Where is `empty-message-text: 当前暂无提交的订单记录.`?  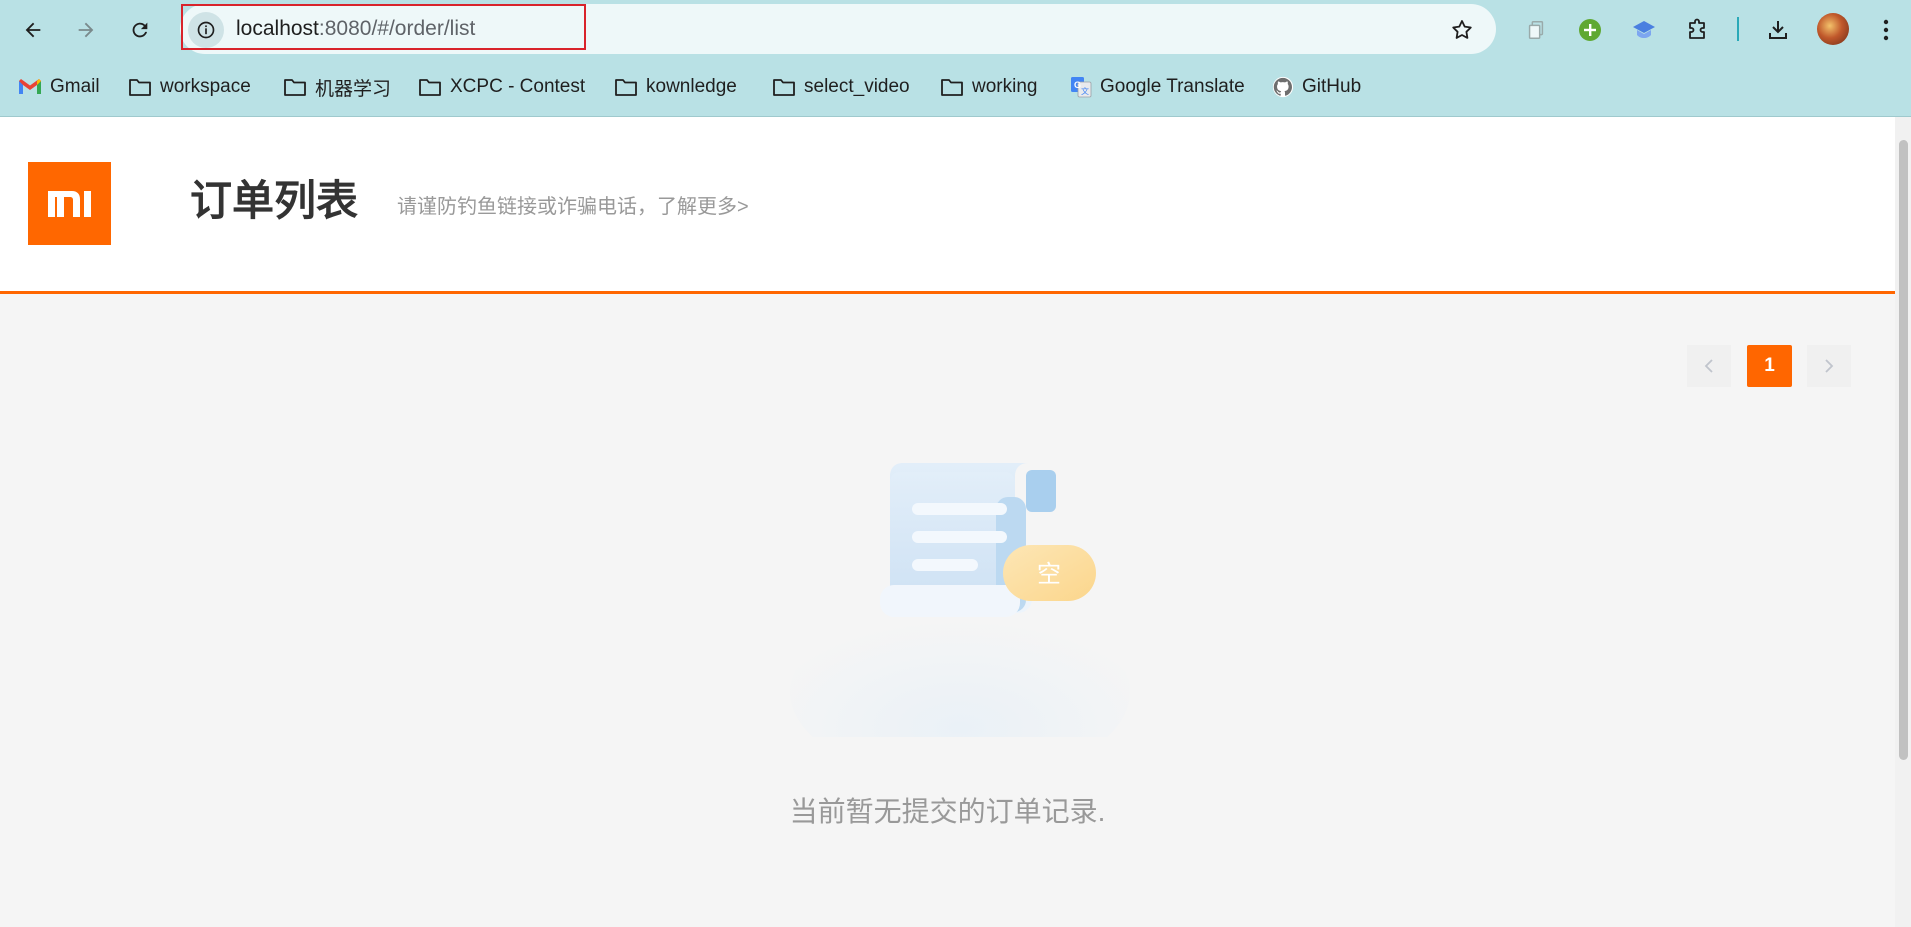
empty-message-text: 当前暂无提交的订单记录. is located at coordinates (947, 811).